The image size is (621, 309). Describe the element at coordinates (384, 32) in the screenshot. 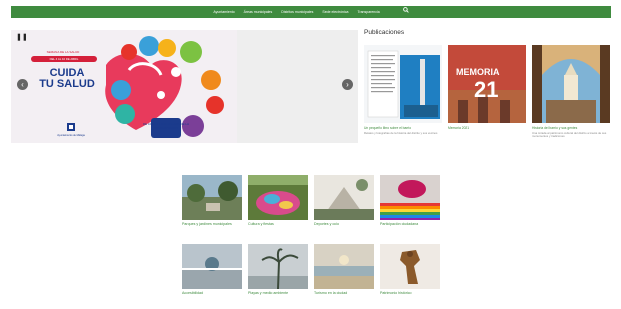

I see `publications-heading: Publicaciones` at that location.